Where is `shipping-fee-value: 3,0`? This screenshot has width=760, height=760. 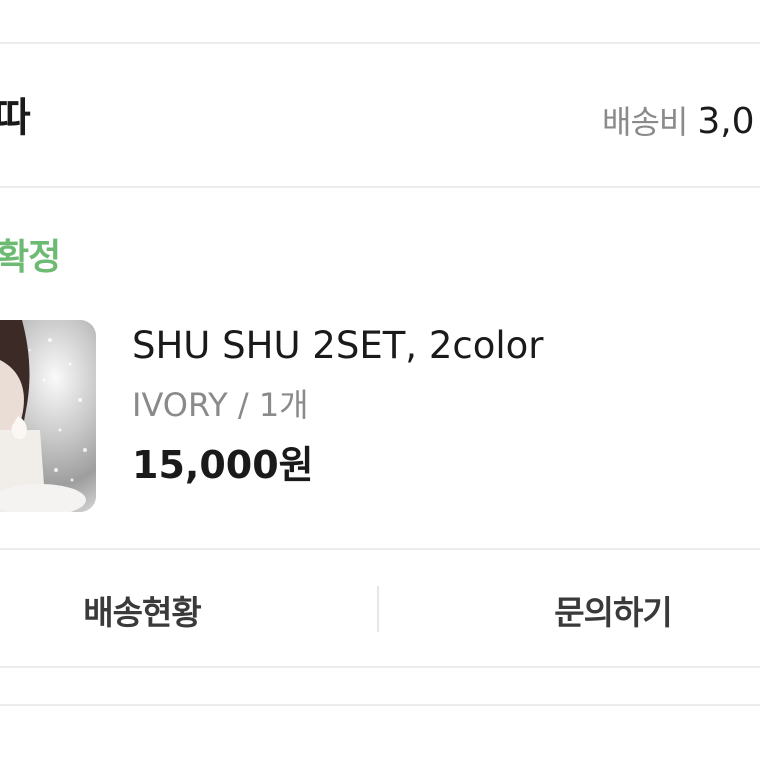
shipping-fee-value: 3,0 is located at coordinates (726, 121).